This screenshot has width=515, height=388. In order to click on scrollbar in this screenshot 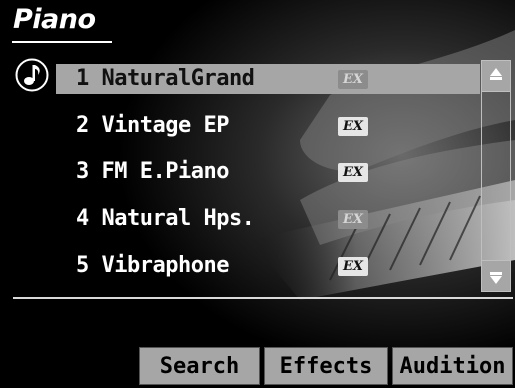, I will do `click(496, 176)`.